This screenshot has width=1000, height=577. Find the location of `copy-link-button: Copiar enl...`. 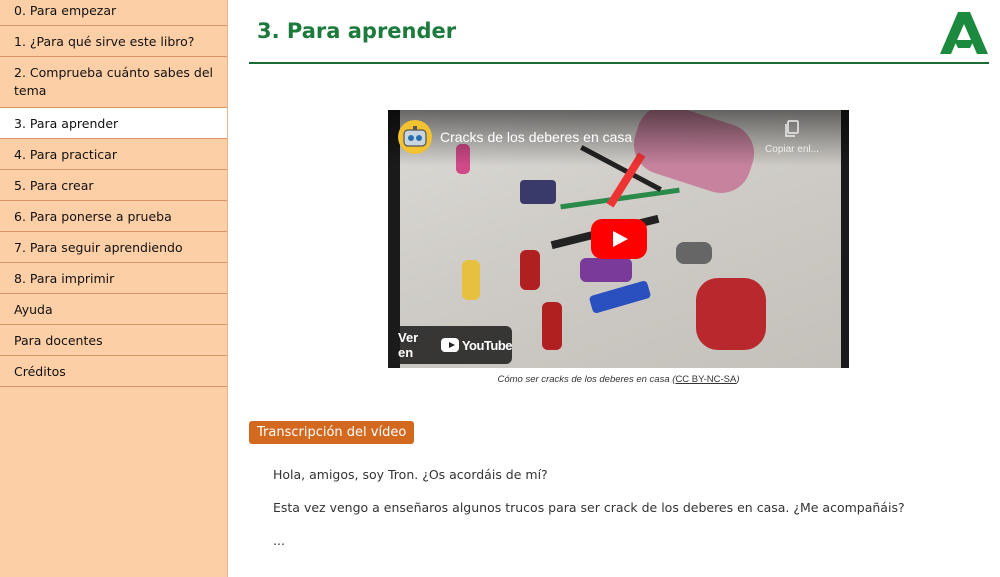

copy-link-button: Copiar enl... is located at coordinates (792, 137).